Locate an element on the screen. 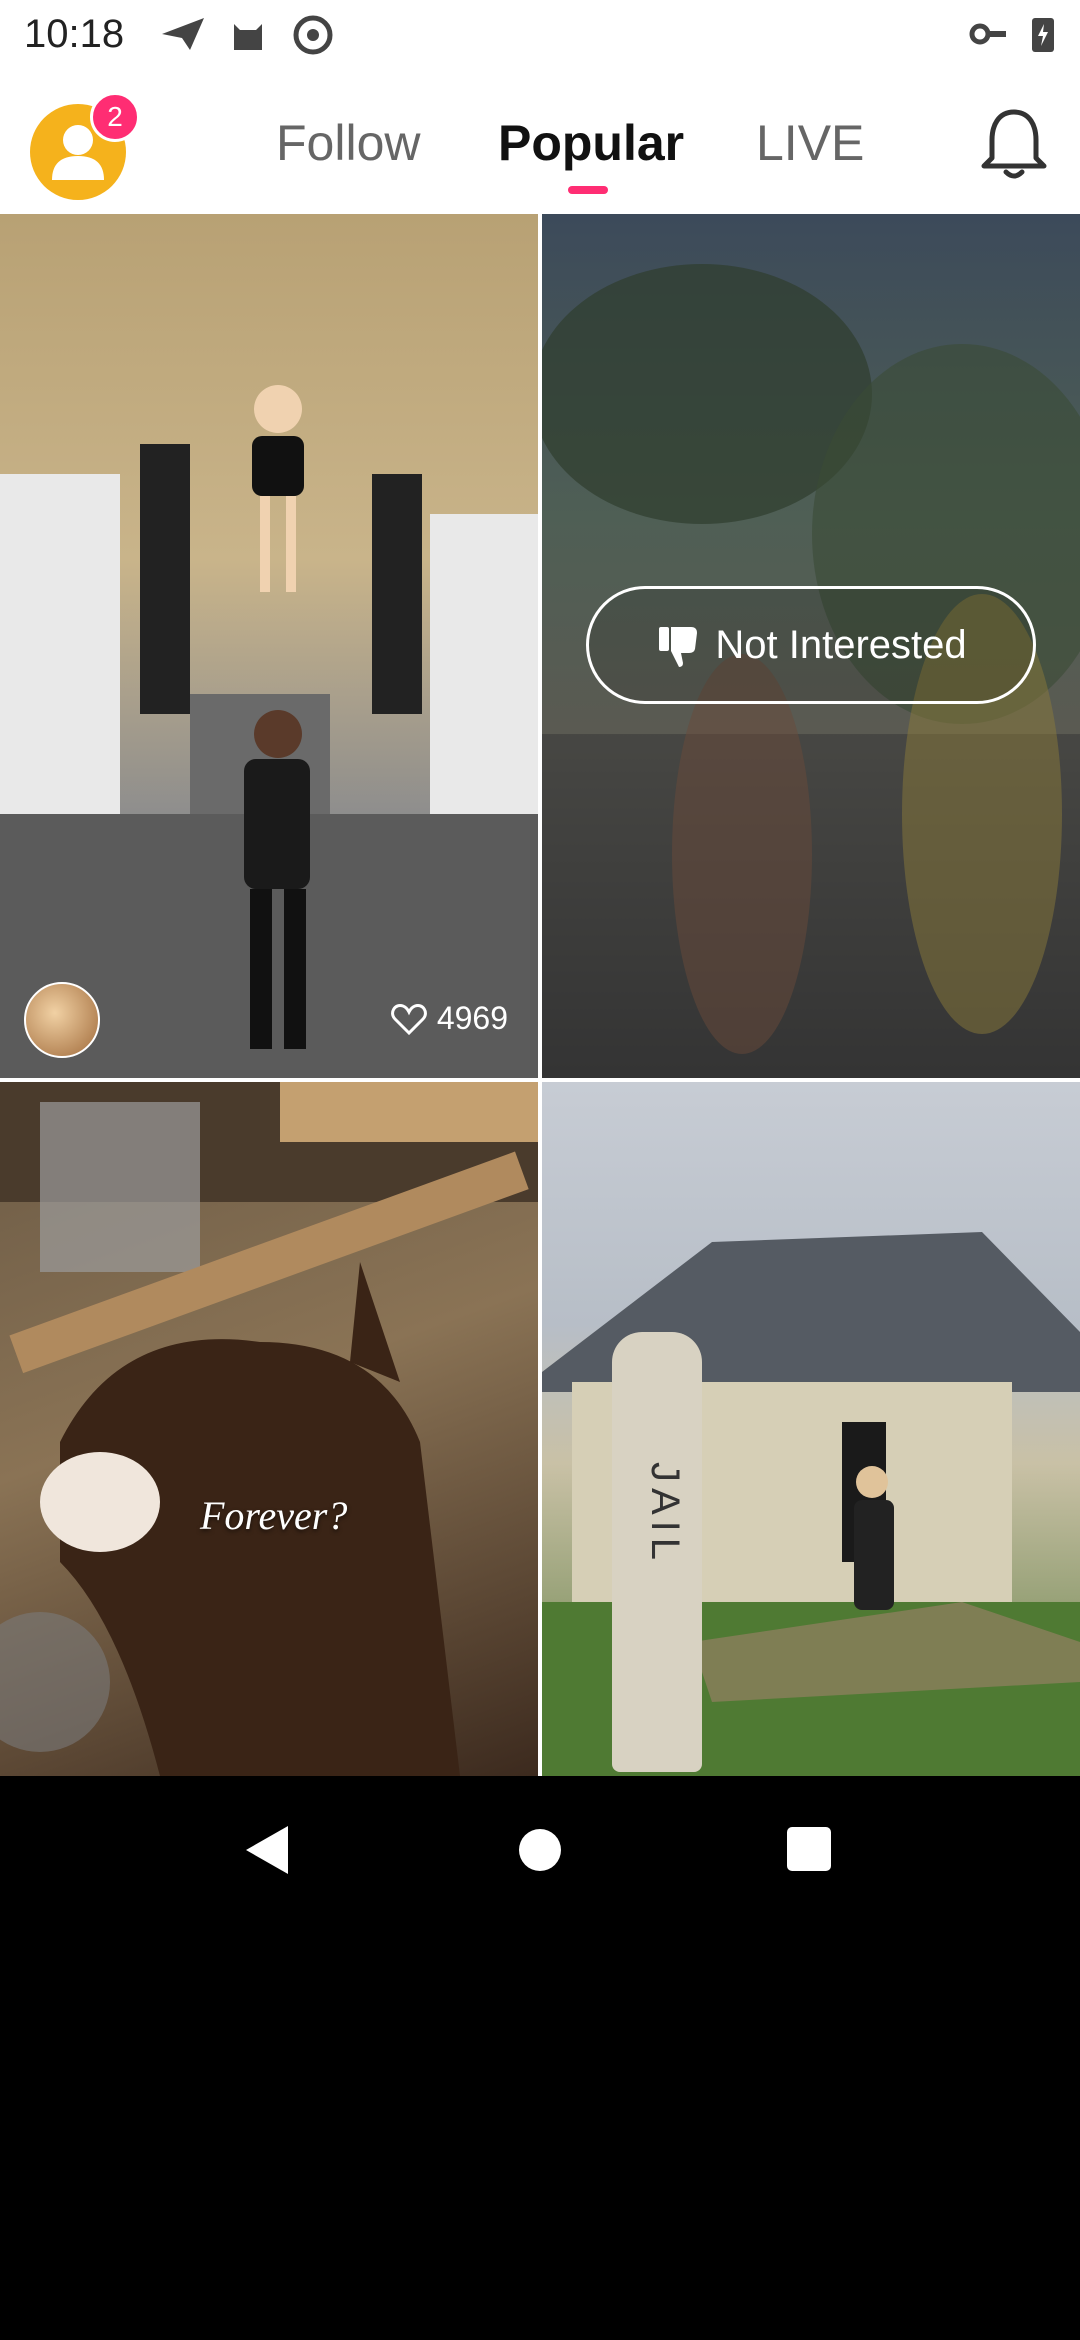  back-icon is located at coordinates (267, 1850).